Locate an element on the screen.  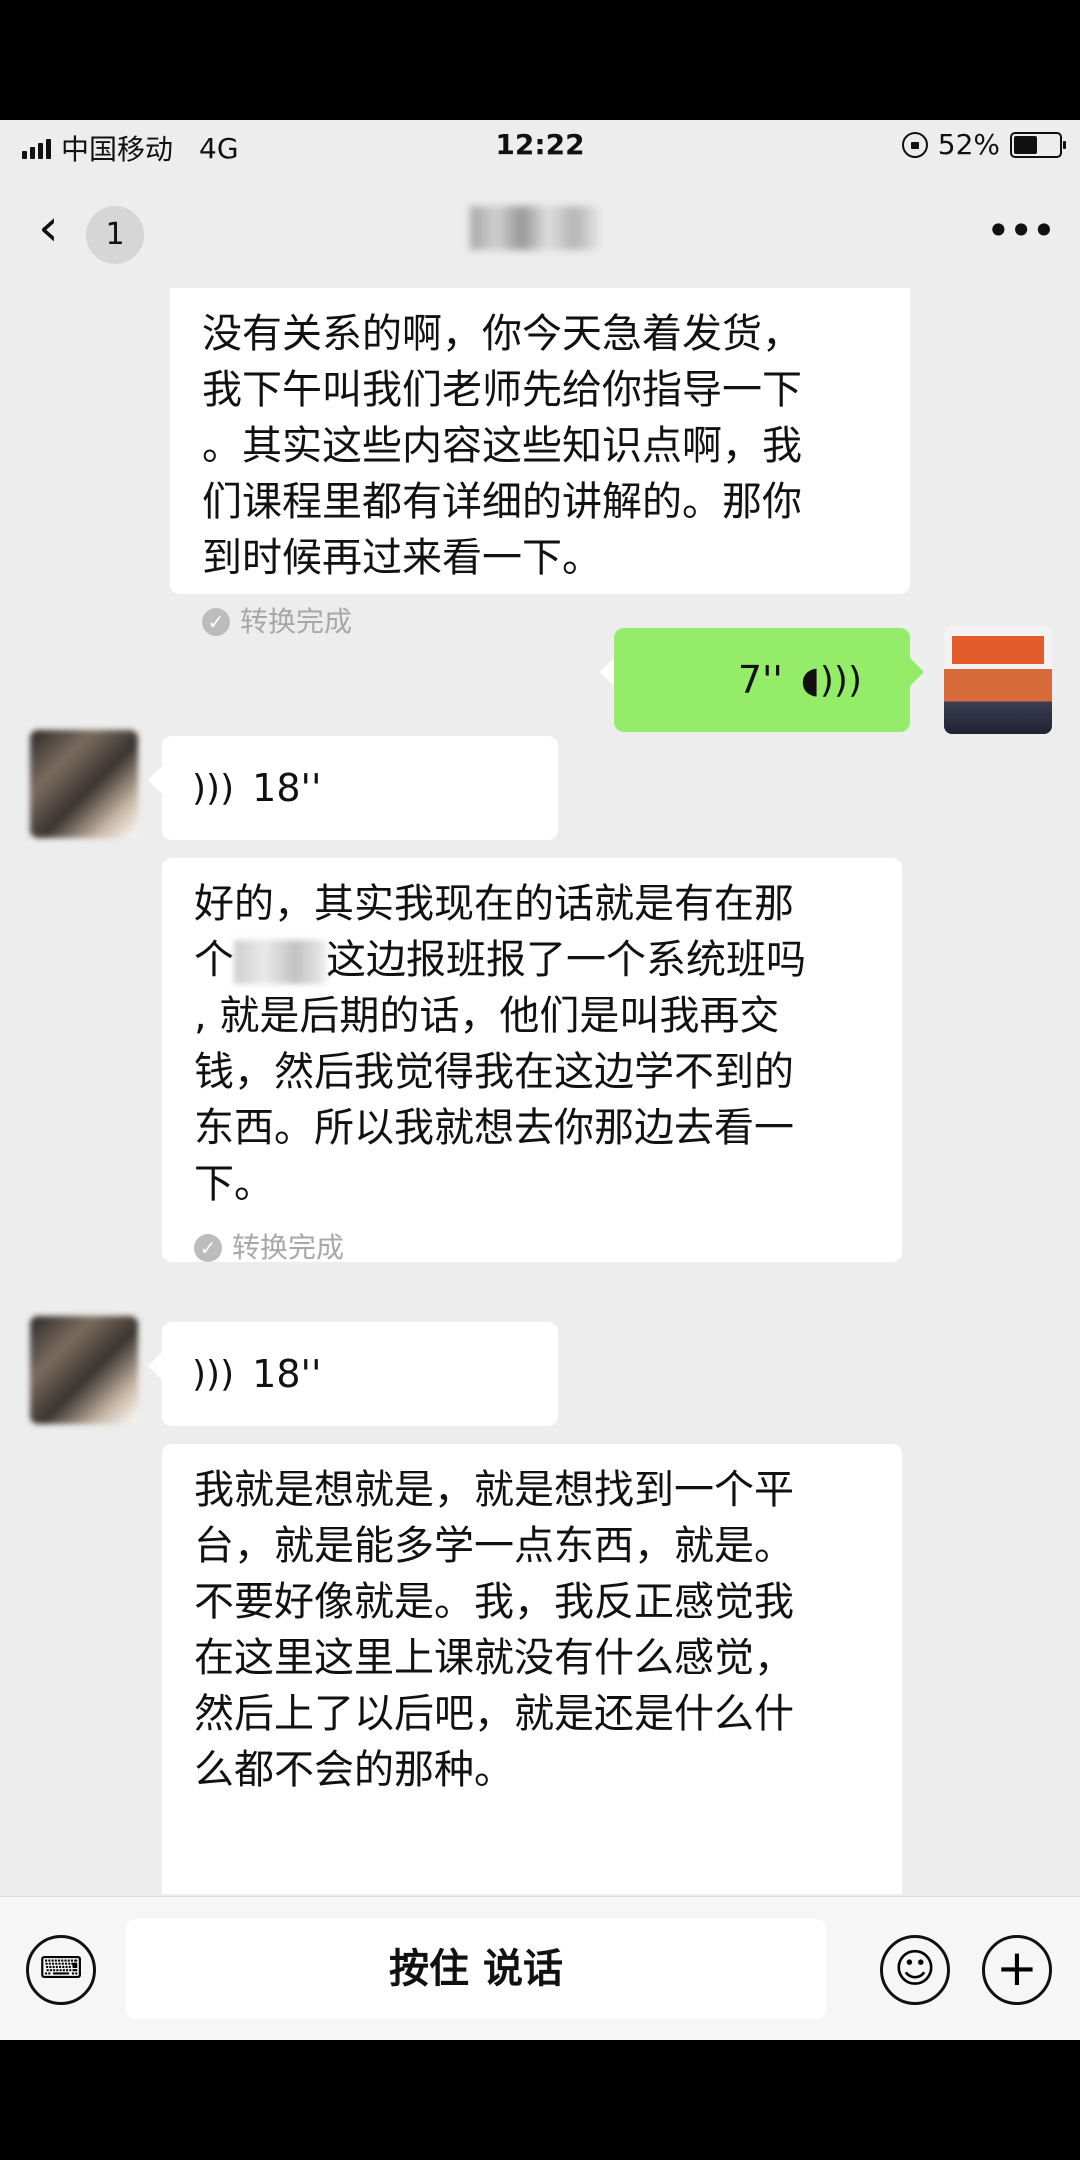
rotation-lock-icon is located at coordinates (914, 144).